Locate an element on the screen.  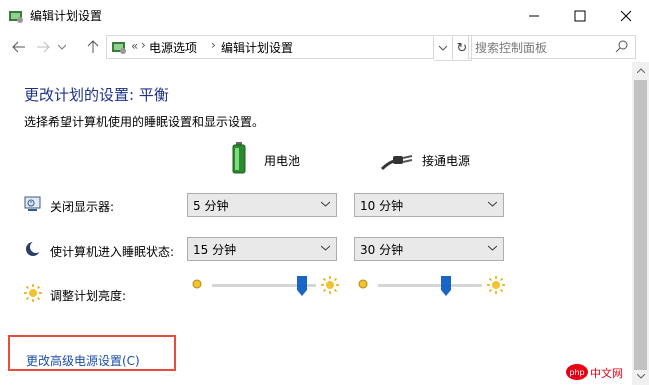
breadcrumb-item: 编辑计划设置 is located at coordinates (257, 47).